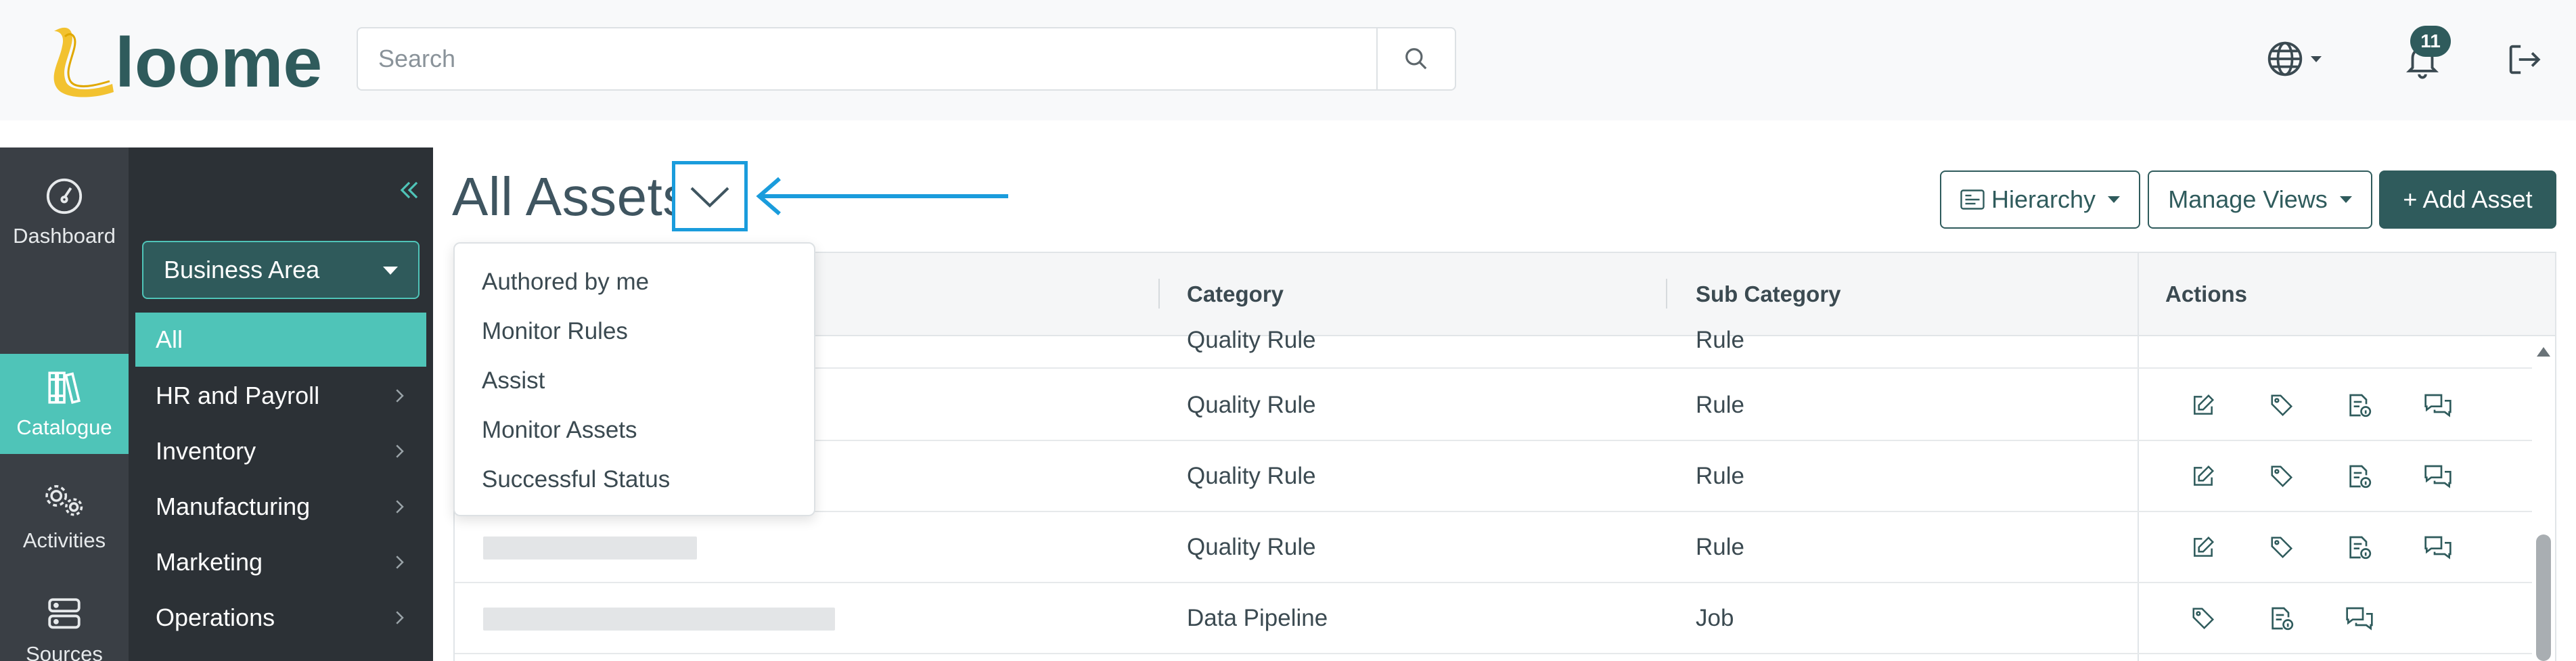 This screenshot has height=661, width=2576. What do you see at coordinates (1720, 340) in the screenshot?
I see `sub-category-cell: Rule` at bounding box center [1720, 340].